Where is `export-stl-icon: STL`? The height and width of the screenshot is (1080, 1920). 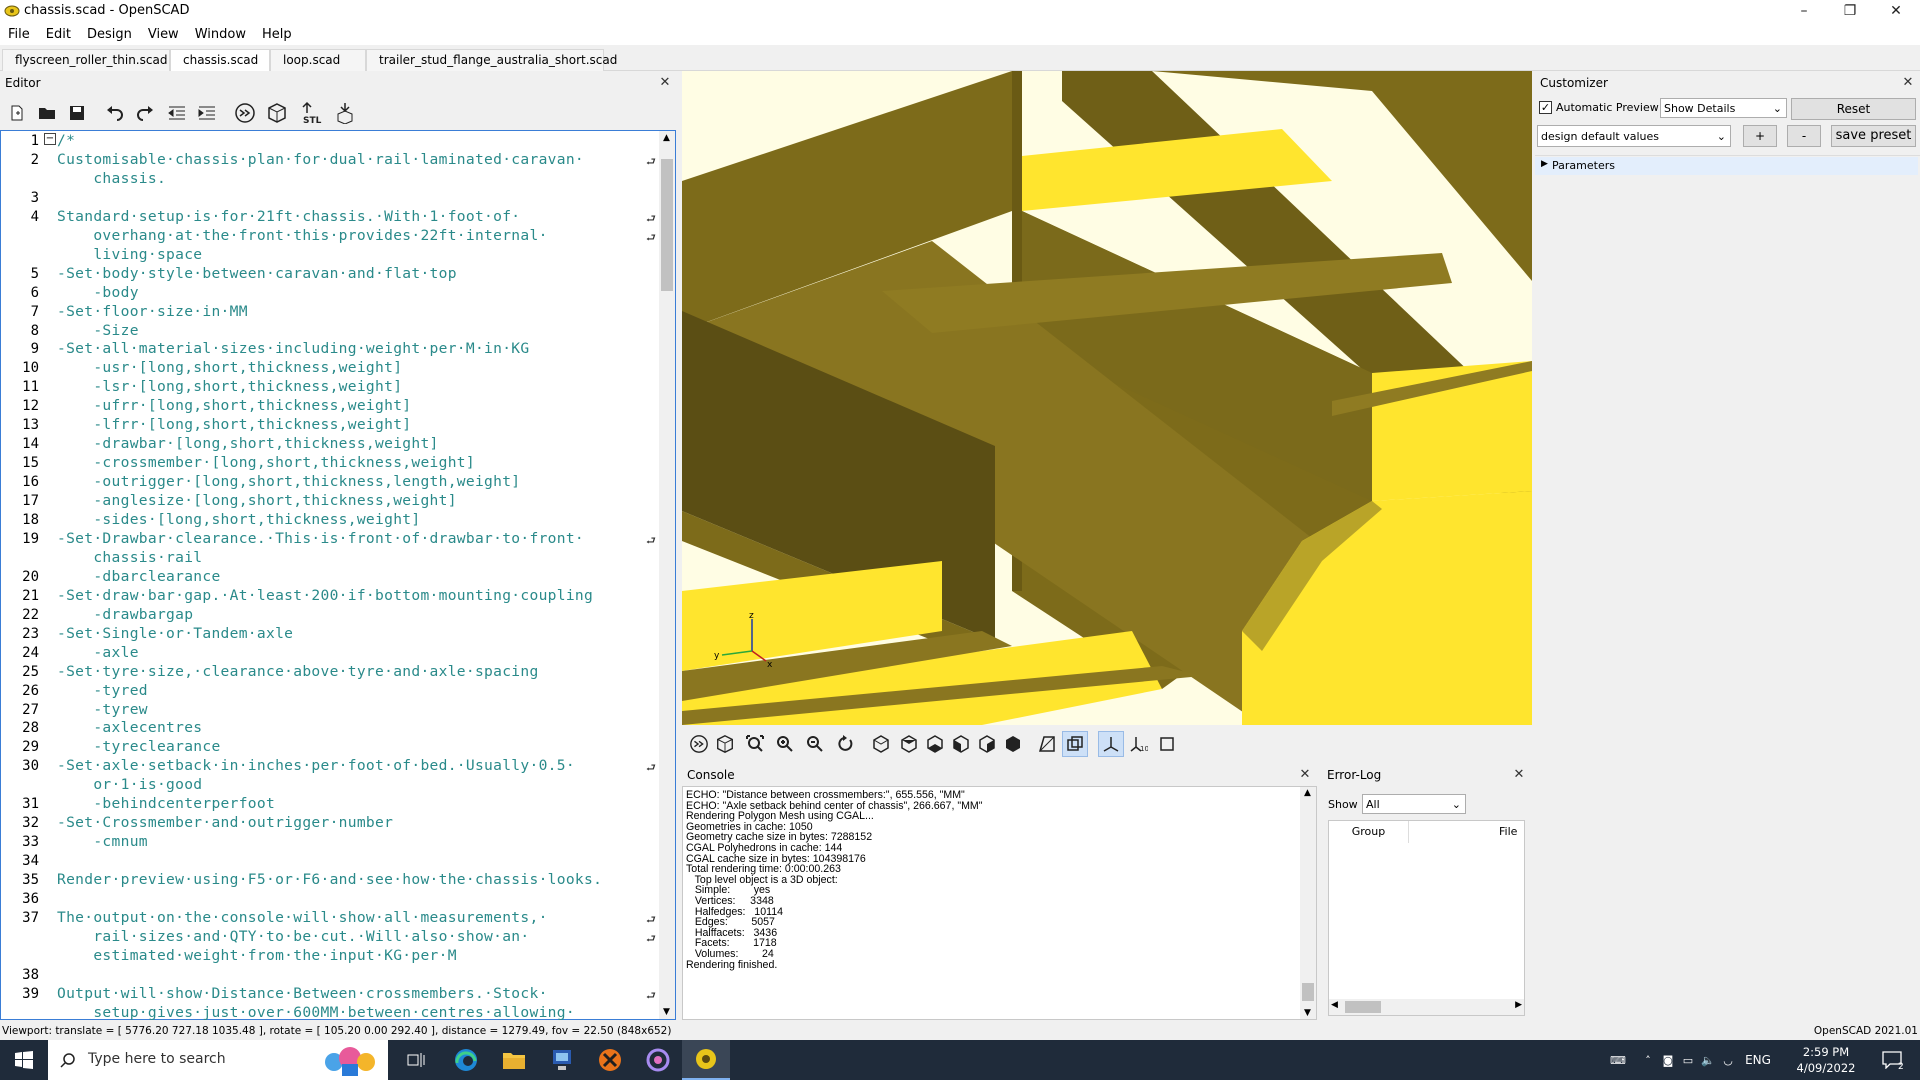
export-stl-icon: STL is located at coordinates (313, 113).